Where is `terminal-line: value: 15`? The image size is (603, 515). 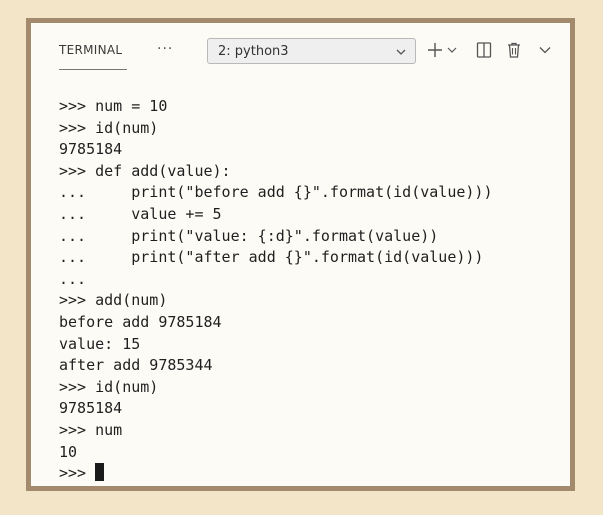
terminal-line: value: 15 is located at coordinates (100, 343).